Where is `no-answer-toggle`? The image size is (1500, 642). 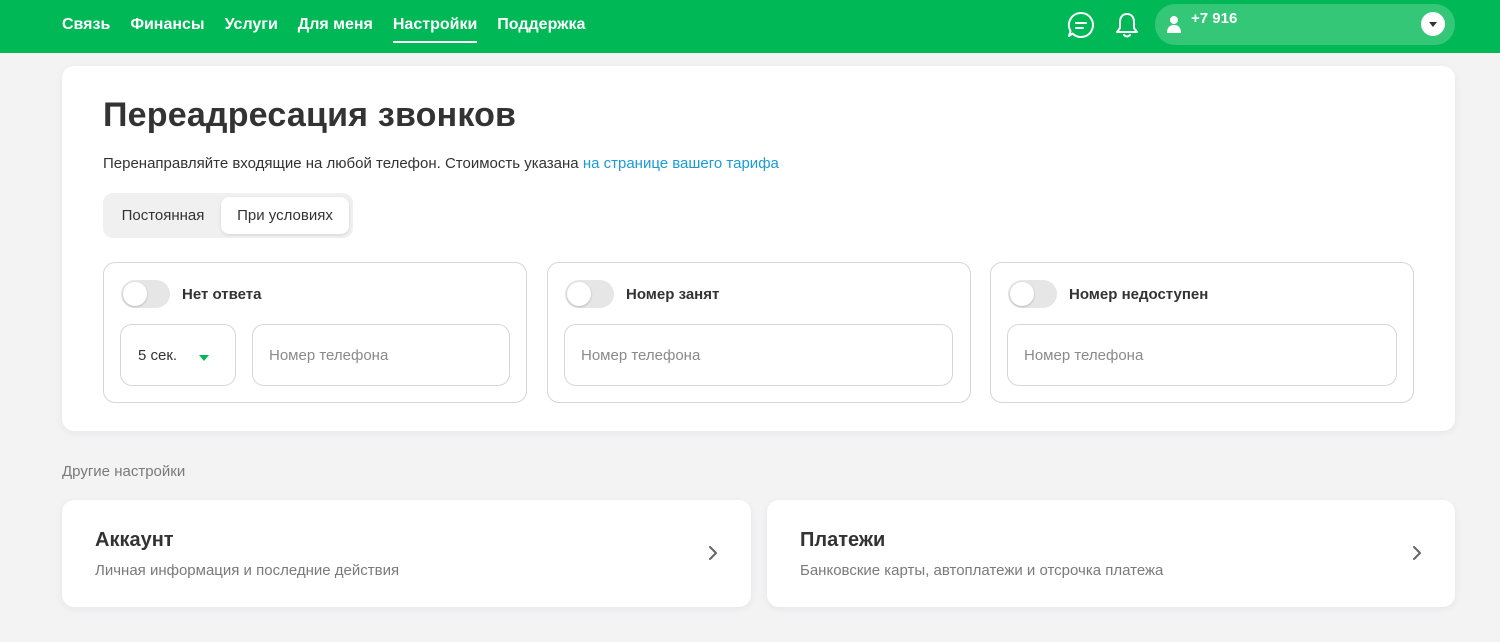 no-answer-toggle is located at coordinates (145, 294).